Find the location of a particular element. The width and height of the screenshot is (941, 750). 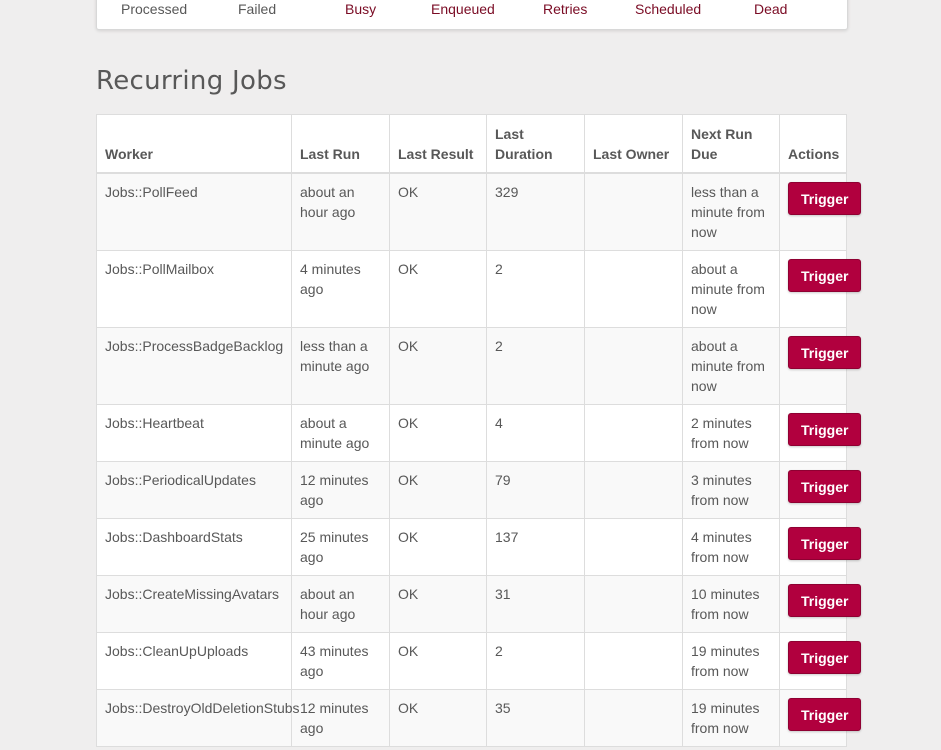

column-header-last-owner: Last Owner is located at coordinates (633, 144).